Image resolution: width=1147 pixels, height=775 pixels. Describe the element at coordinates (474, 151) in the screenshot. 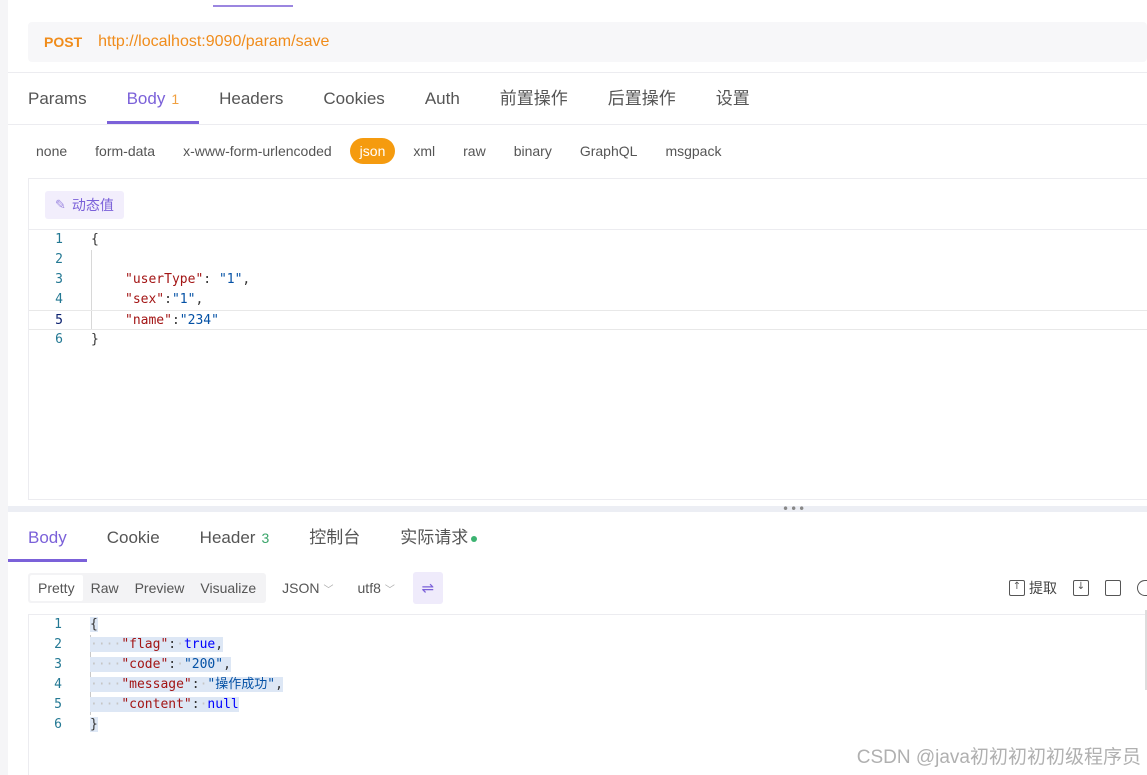

I see `body-type-raw: raw` at that location.